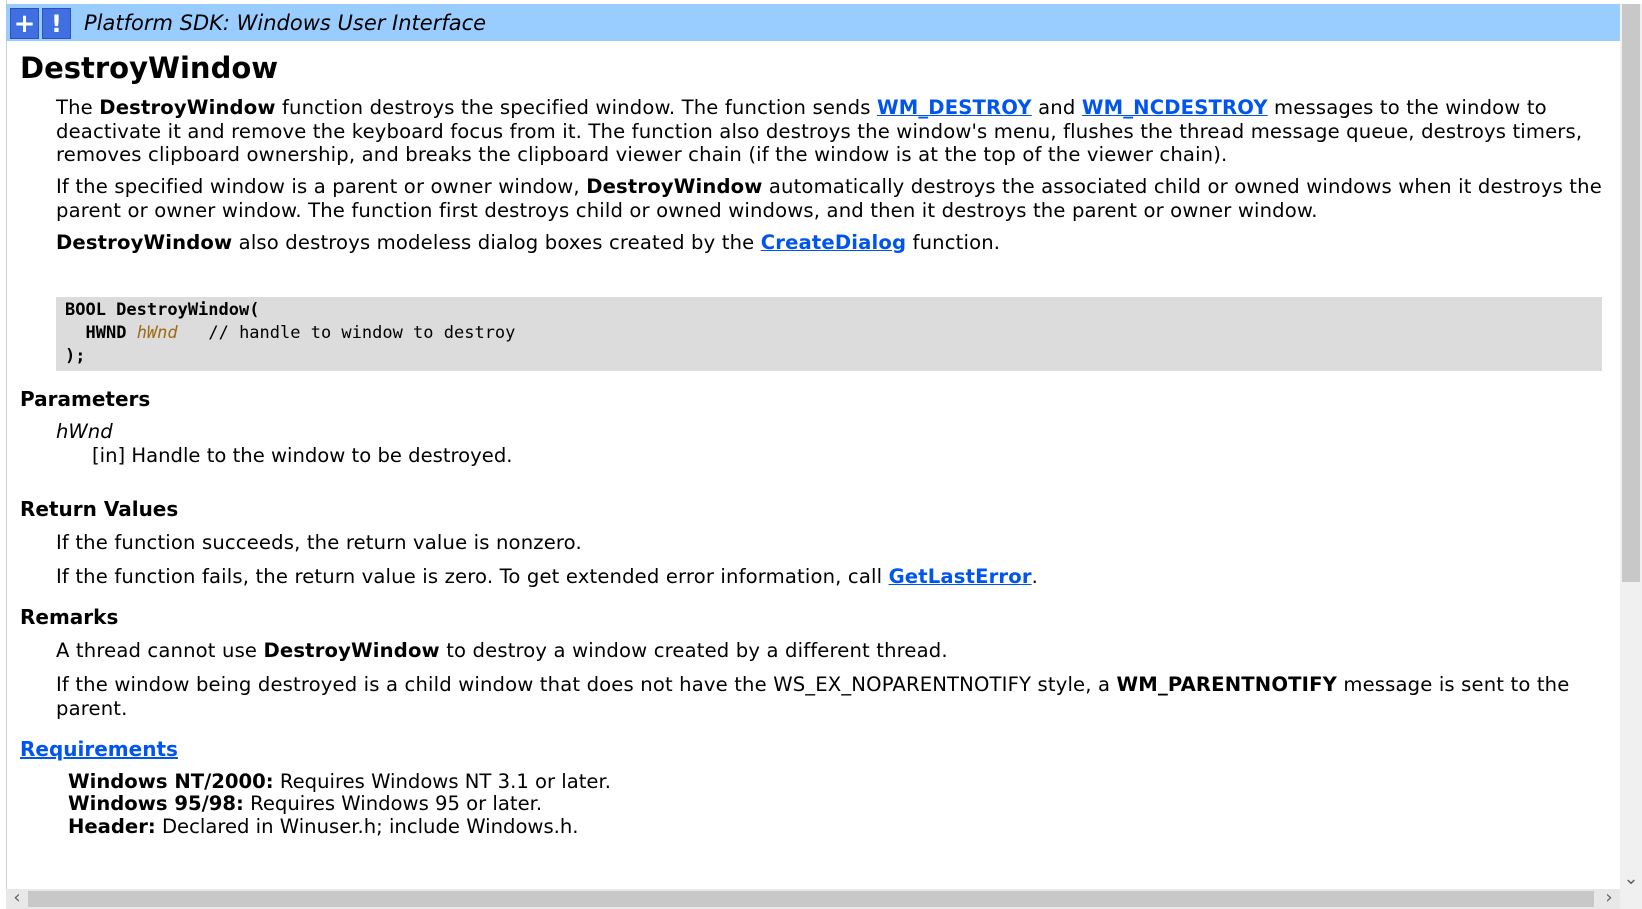 This screenshot has height=909, width=1642. What do you see at coordinates (829, 310) in the screenshot?
I see `code-line-1: BOOL DestroyWindow(` at bounding box center [829, 310].